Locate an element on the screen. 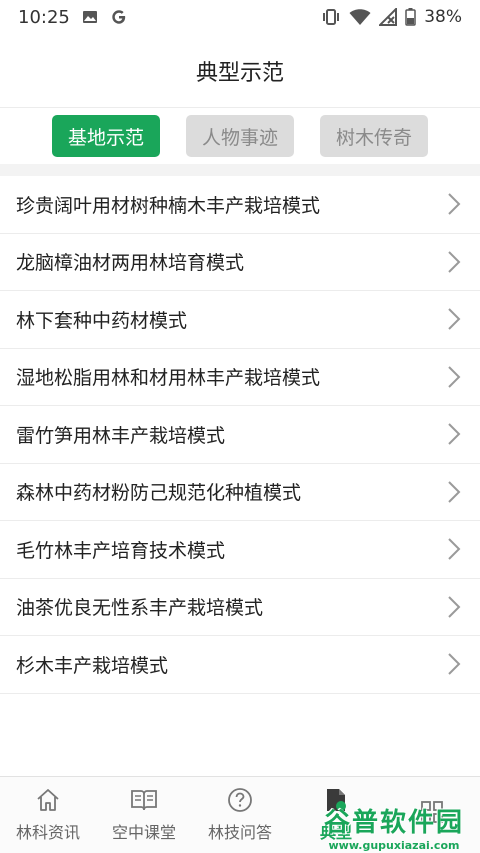  list-item: 雷竹笋用林丰产栽培模式 is located at coordinates (240, 435).